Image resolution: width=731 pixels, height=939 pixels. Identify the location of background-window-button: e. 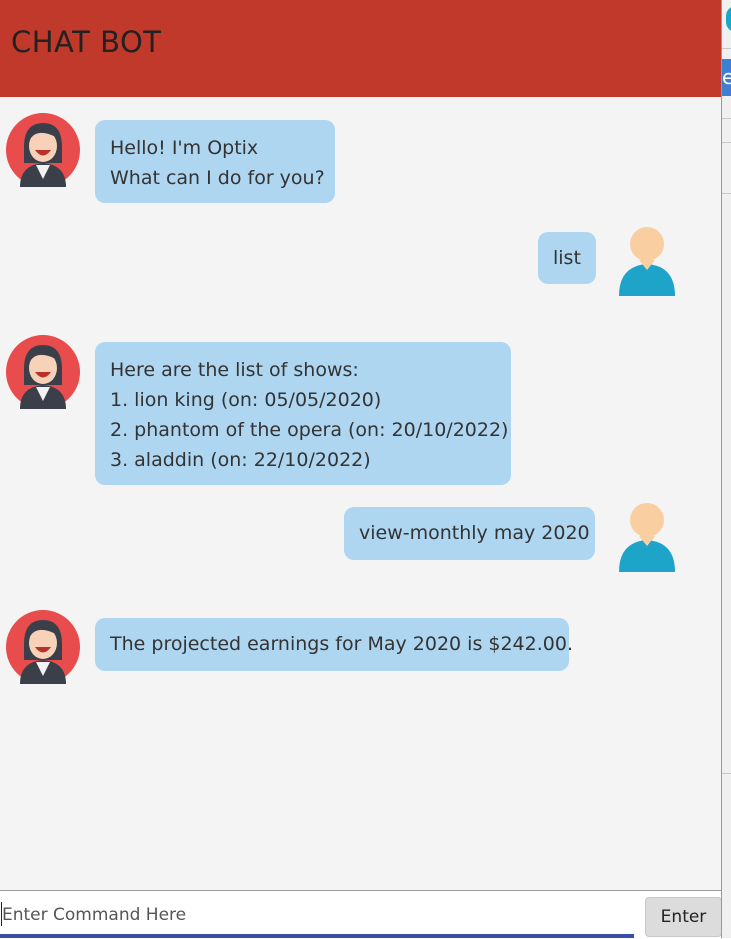
(726, 77).